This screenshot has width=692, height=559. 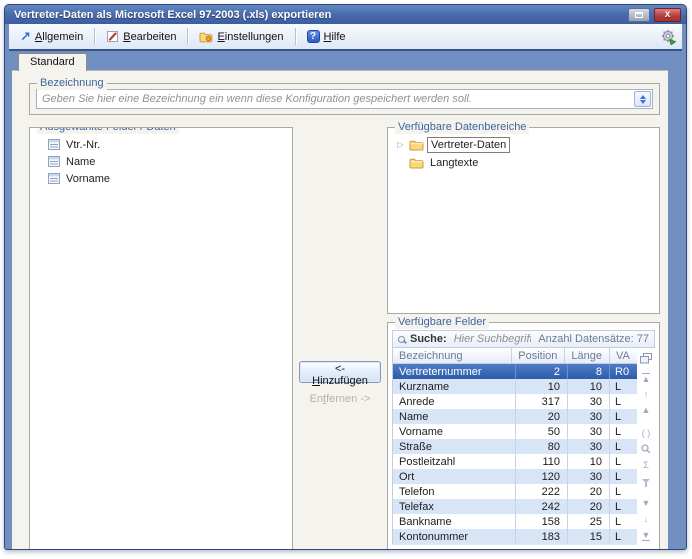 What do you see at coordinates (492, 339) in the screenshot?
I see `search-input` at bounding box center [492, 339].